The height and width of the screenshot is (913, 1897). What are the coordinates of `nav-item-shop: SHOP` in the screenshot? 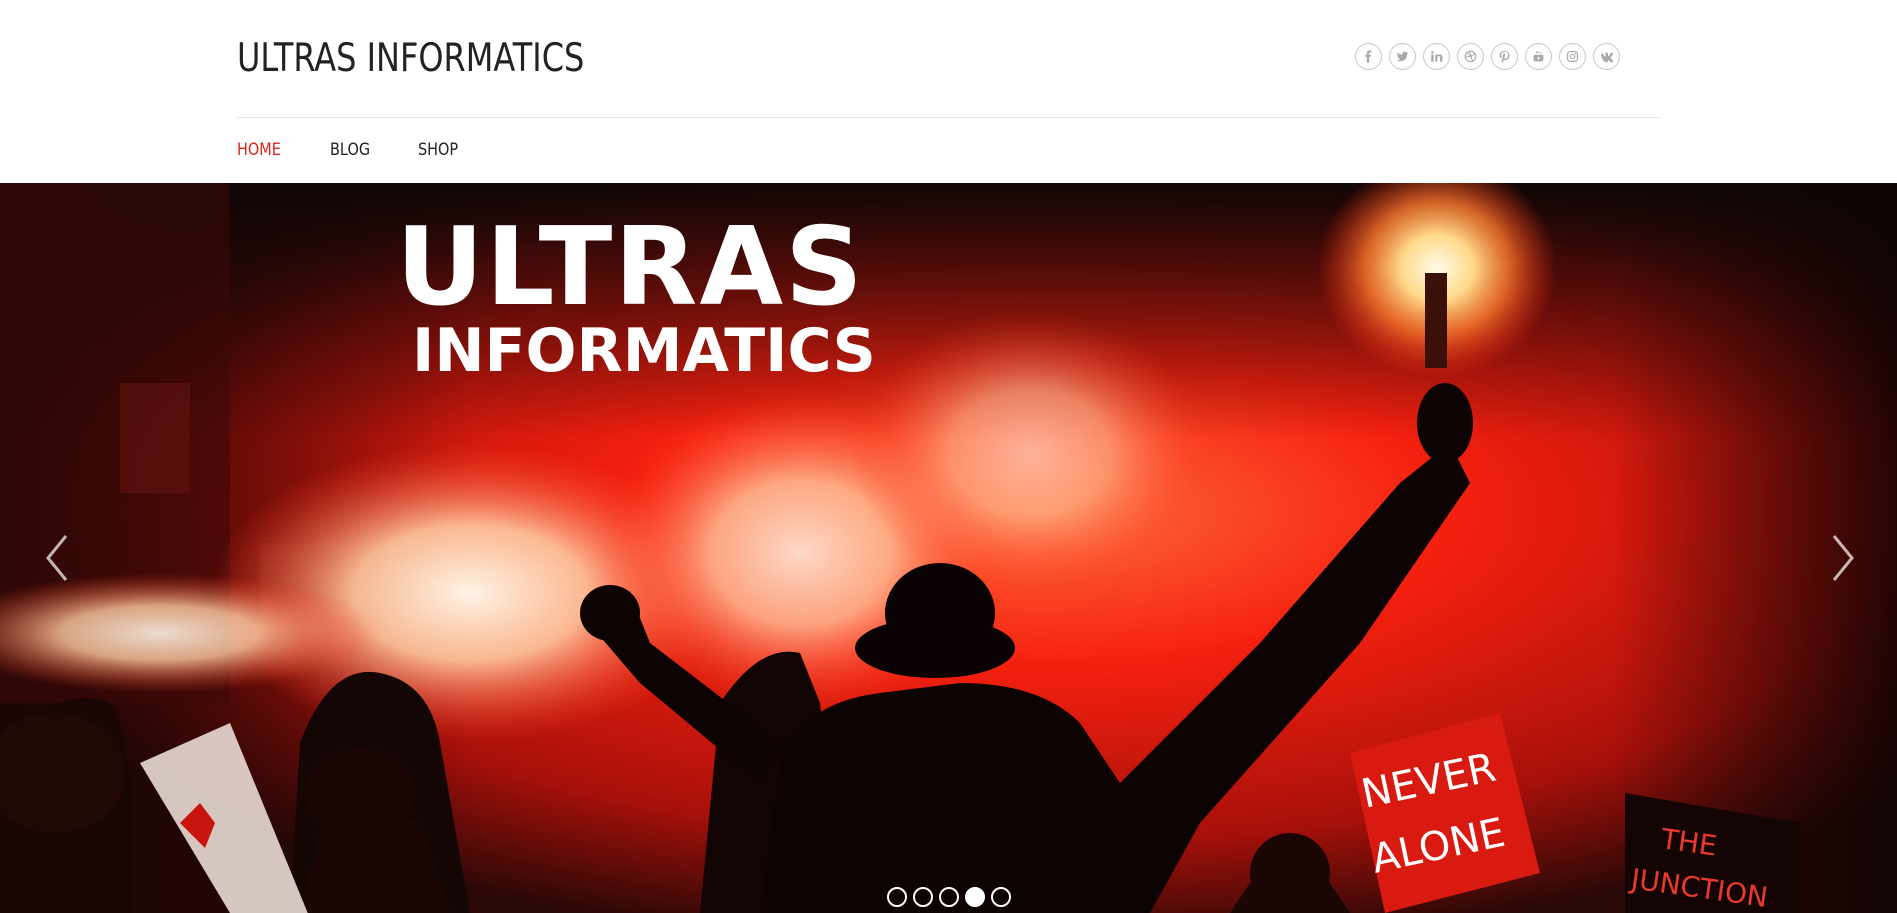 It's located at (438, 150).